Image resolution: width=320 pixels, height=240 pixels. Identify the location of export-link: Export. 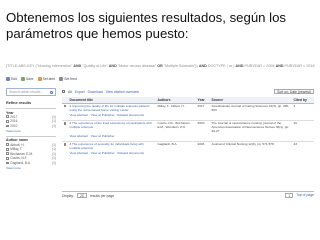
(80, 92).